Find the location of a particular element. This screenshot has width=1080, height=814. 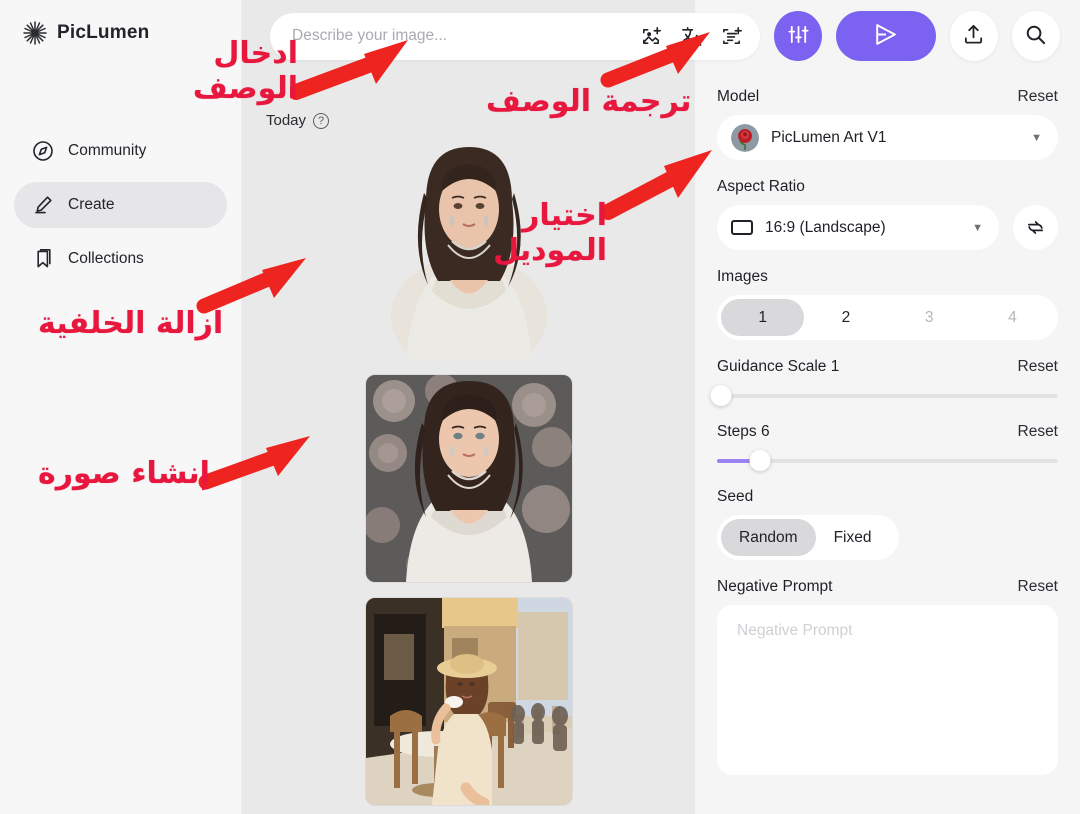

gallery-group-label: Today is located at coordinates (286, 120).